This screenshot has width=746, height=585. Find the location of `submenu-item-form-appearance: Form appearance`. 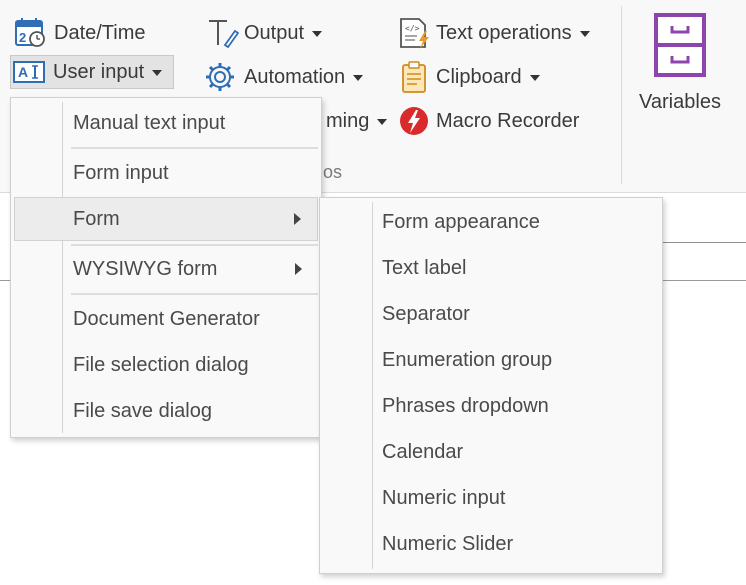

submenu-item-form-appearance: Form appearance is located at coordinates (491, 222).